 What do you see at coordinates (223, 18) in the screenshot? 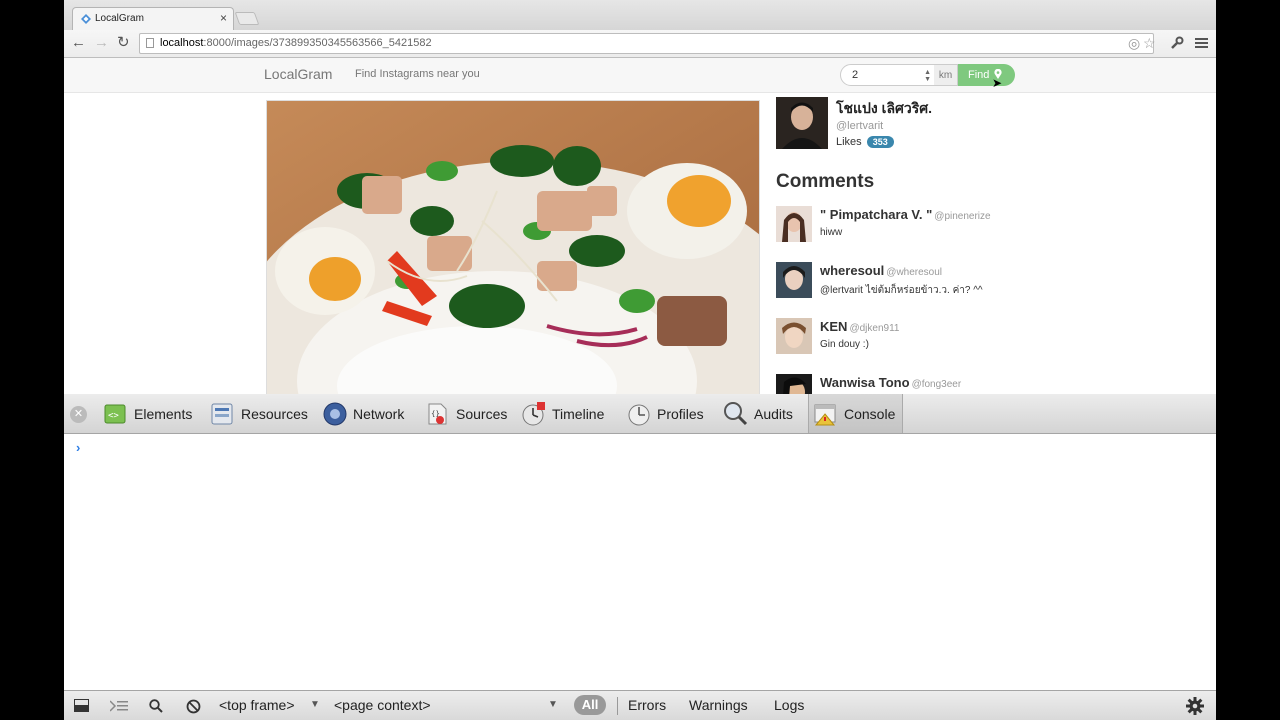
I see `tab-close-icon: ×` at bounding box center [223, 18].